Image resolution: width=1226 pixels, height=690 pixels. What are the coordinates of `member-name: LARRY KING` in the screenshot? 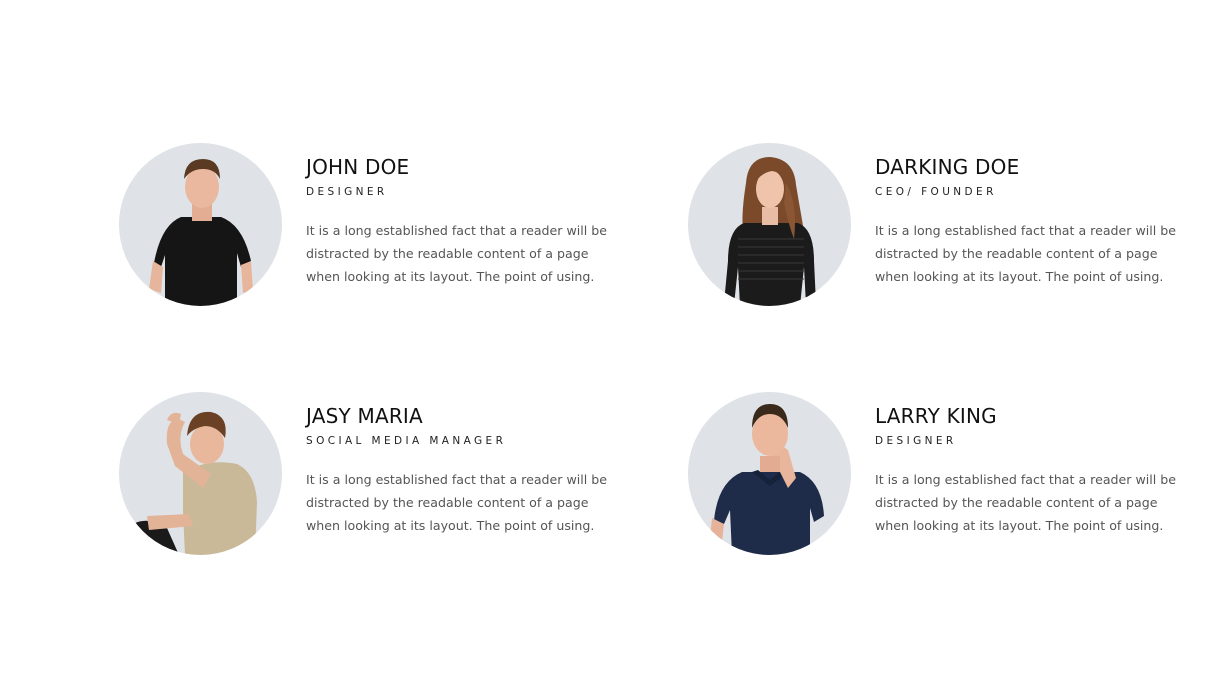 It's located at (936, 416).